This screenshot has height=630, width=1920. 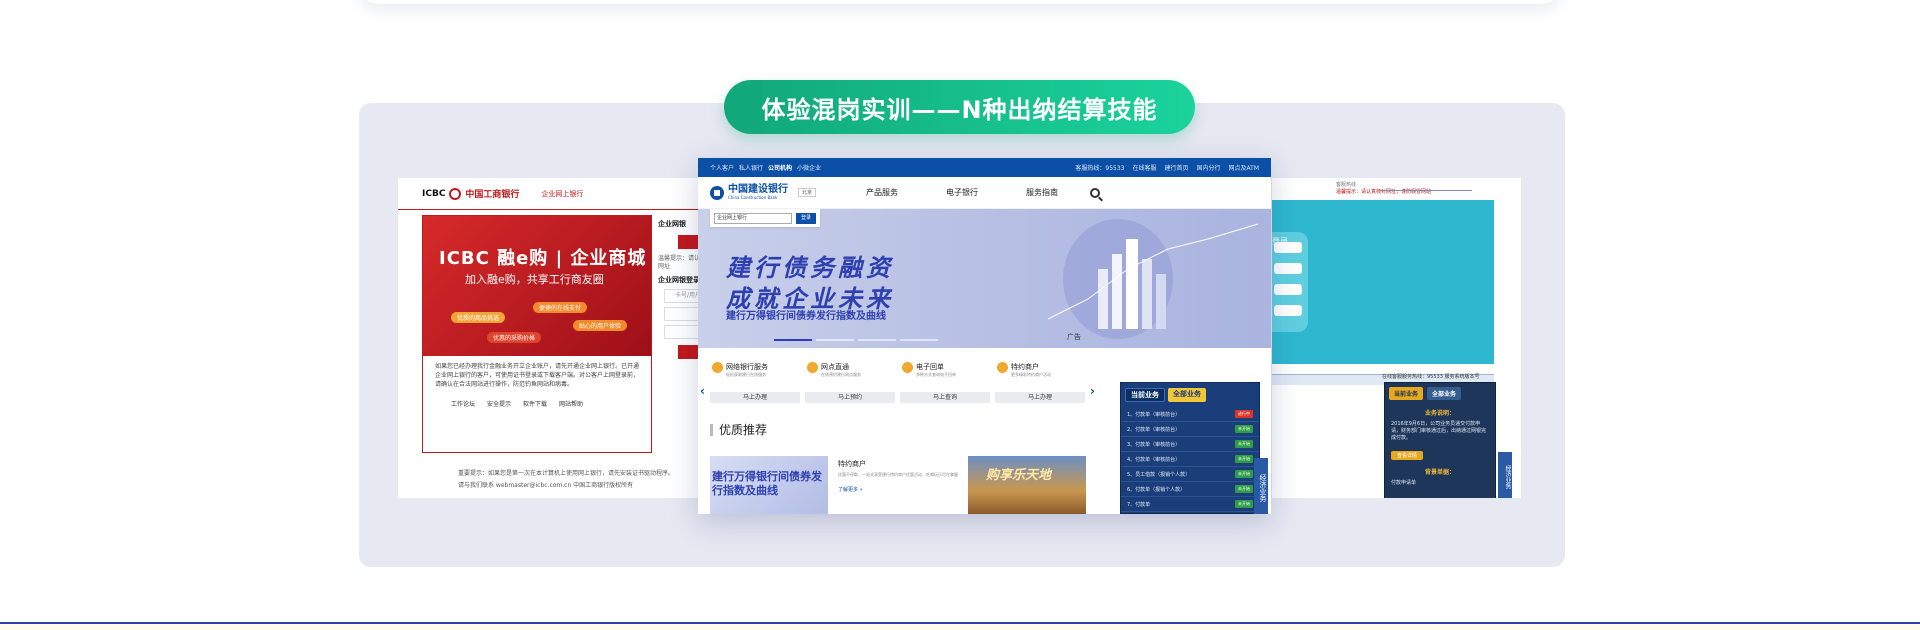 What do you see at coordinates (809, 167) in the screenshot?
I see `ccb-top-link: 小微企业` at bounding box center [809, 167].